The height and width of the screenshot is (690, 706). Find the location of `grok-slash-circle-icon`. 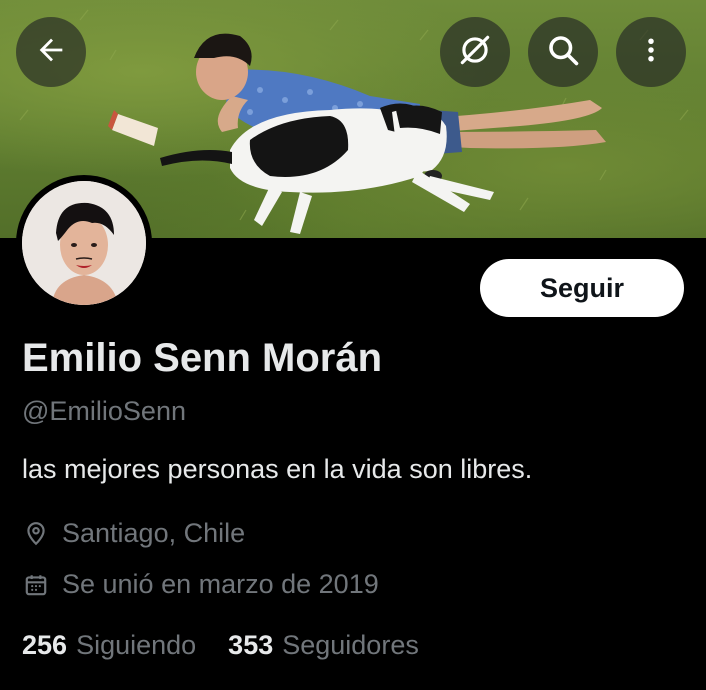

grok-slash-circle-icon is located at coordinates (475, 52).